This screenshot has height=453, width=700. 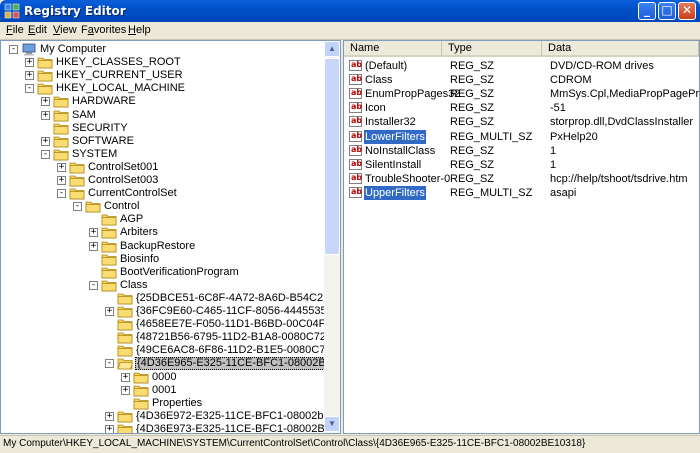 What do you see at coordinates (177, 403) in the screenshot?
I see `tree-node-label: Properties` at bounding box center [177, 403].